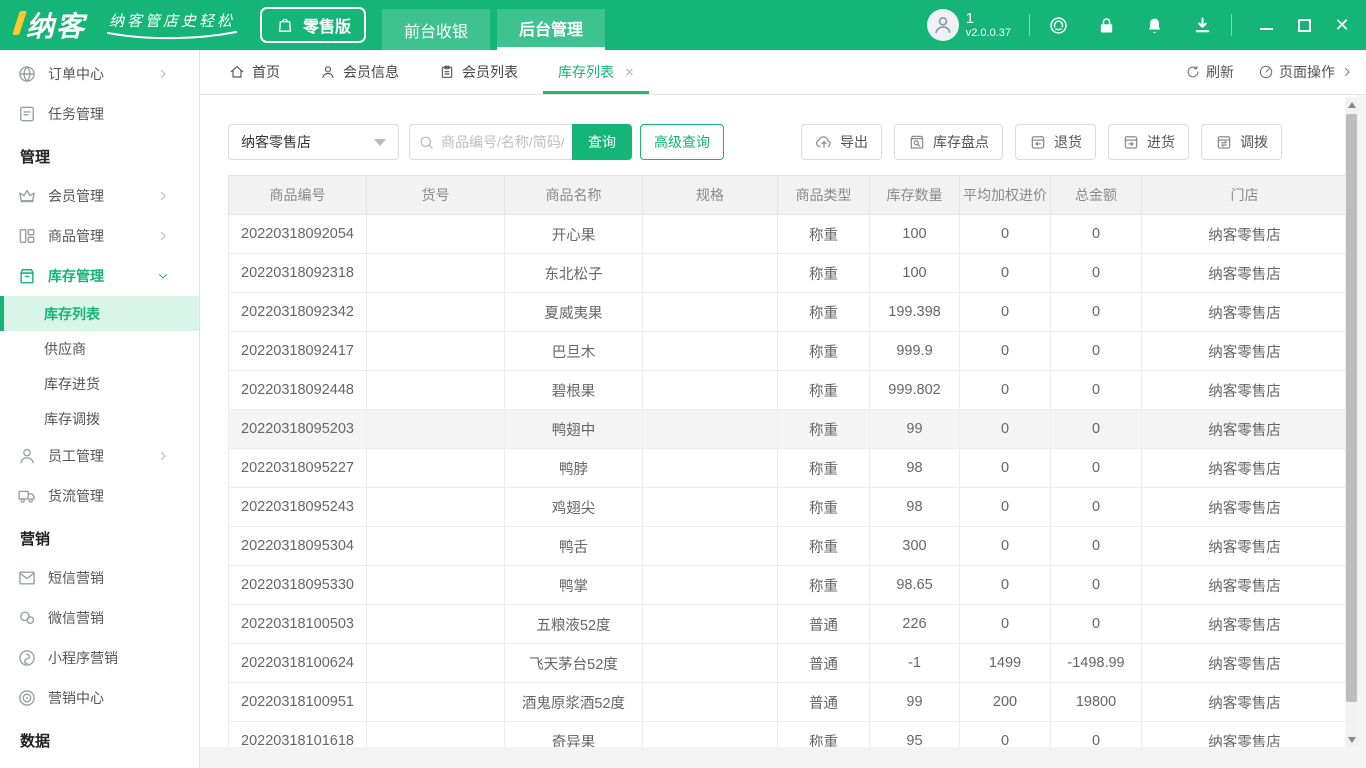 Image resolution: width=1366 pixels, height=768 pixels. What do you see at coordinates (76, 276) in the screenshot?
I see `sidebar-item-label: 库存管理` at bounding box center [76, 276].